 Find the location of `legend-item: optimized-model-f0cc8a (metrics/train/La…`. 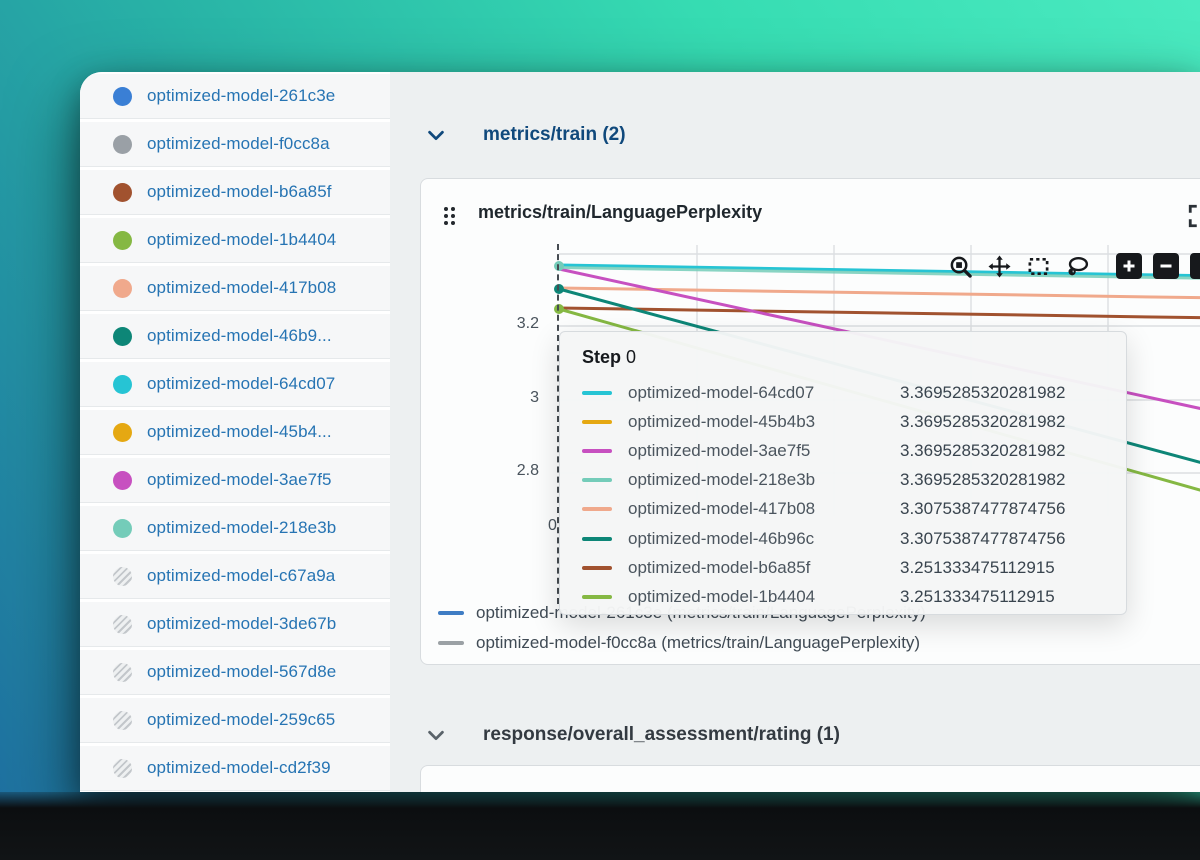

legend-item: optimized-model-f0cc8a (metrics/train/La… is located at coordinates (682, 643).